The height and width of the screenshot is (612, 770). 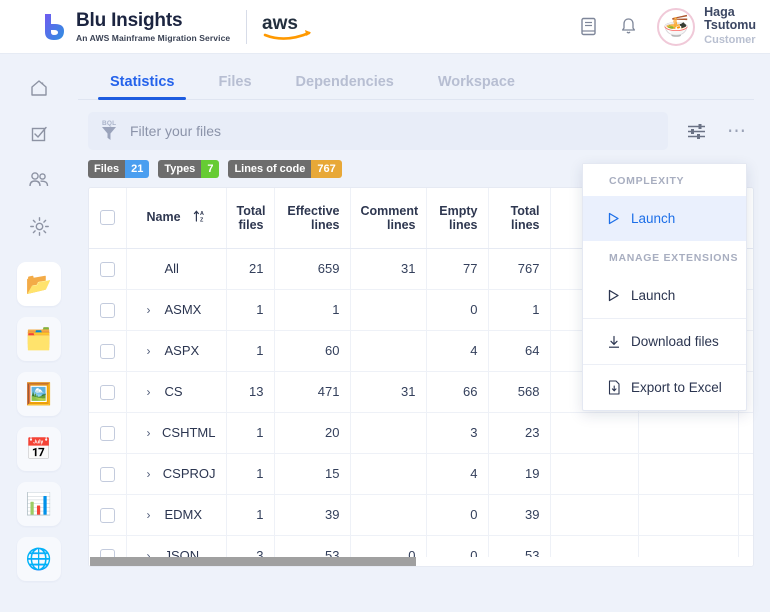 I want to click on bell-icon, so click(x=628, y=27).